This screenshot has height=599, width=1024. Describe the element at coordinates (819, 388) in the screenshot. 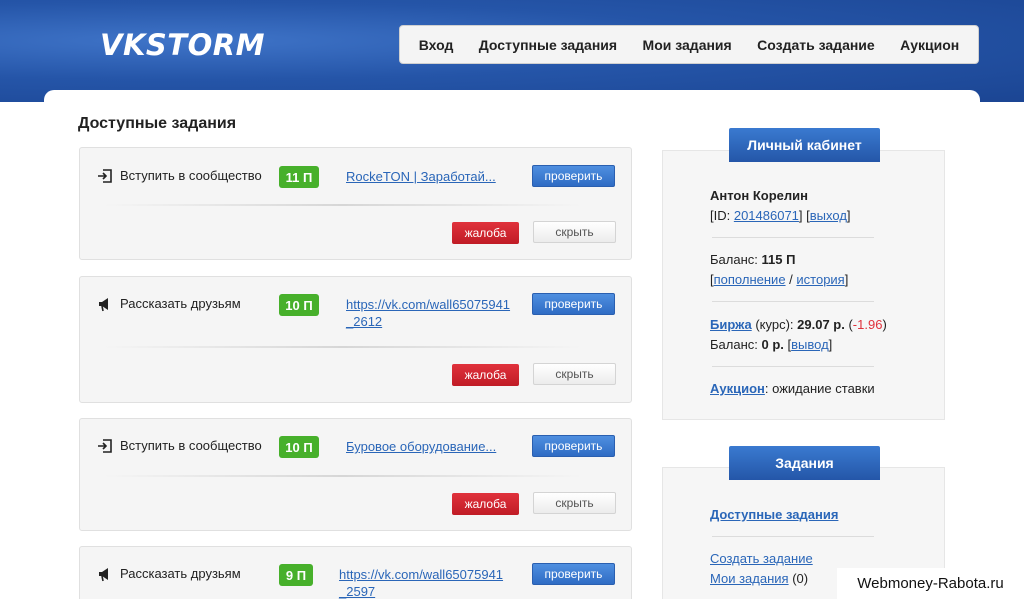

I see `auction-status: : ожидание ставки` at that location.